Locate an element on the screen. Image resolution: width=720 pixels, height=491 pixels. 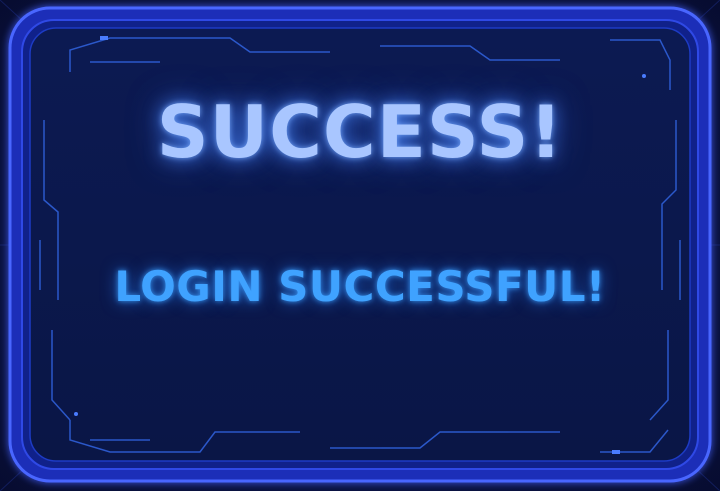
dialog-title: SUCCESS! is located at coordinates (360, 132).